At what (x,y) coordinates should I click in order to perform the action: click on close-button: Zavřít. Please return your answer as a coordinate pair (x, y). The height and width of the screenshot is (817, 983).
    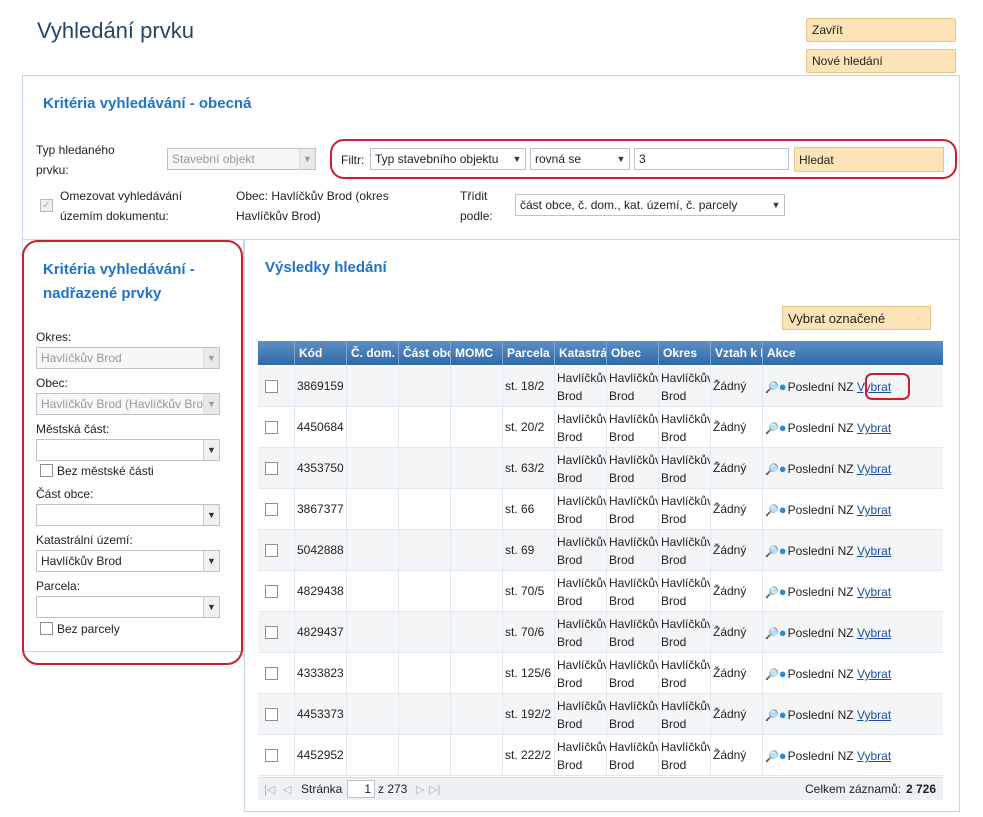
    Looking at the image, I should click on (881, 30).